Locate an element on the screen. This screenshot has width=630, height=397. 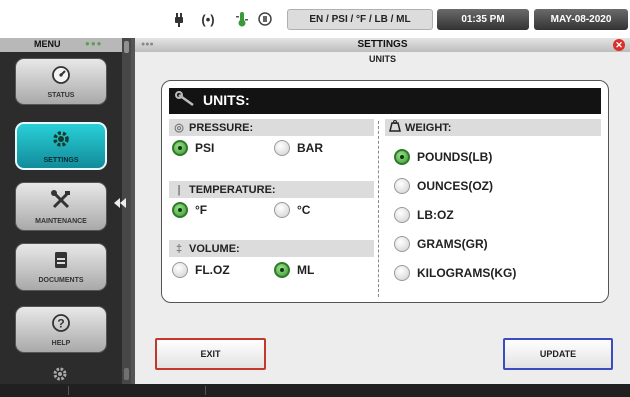
sidebar-item-documents: DOCUMENTS is located at coordinates (61, 267).